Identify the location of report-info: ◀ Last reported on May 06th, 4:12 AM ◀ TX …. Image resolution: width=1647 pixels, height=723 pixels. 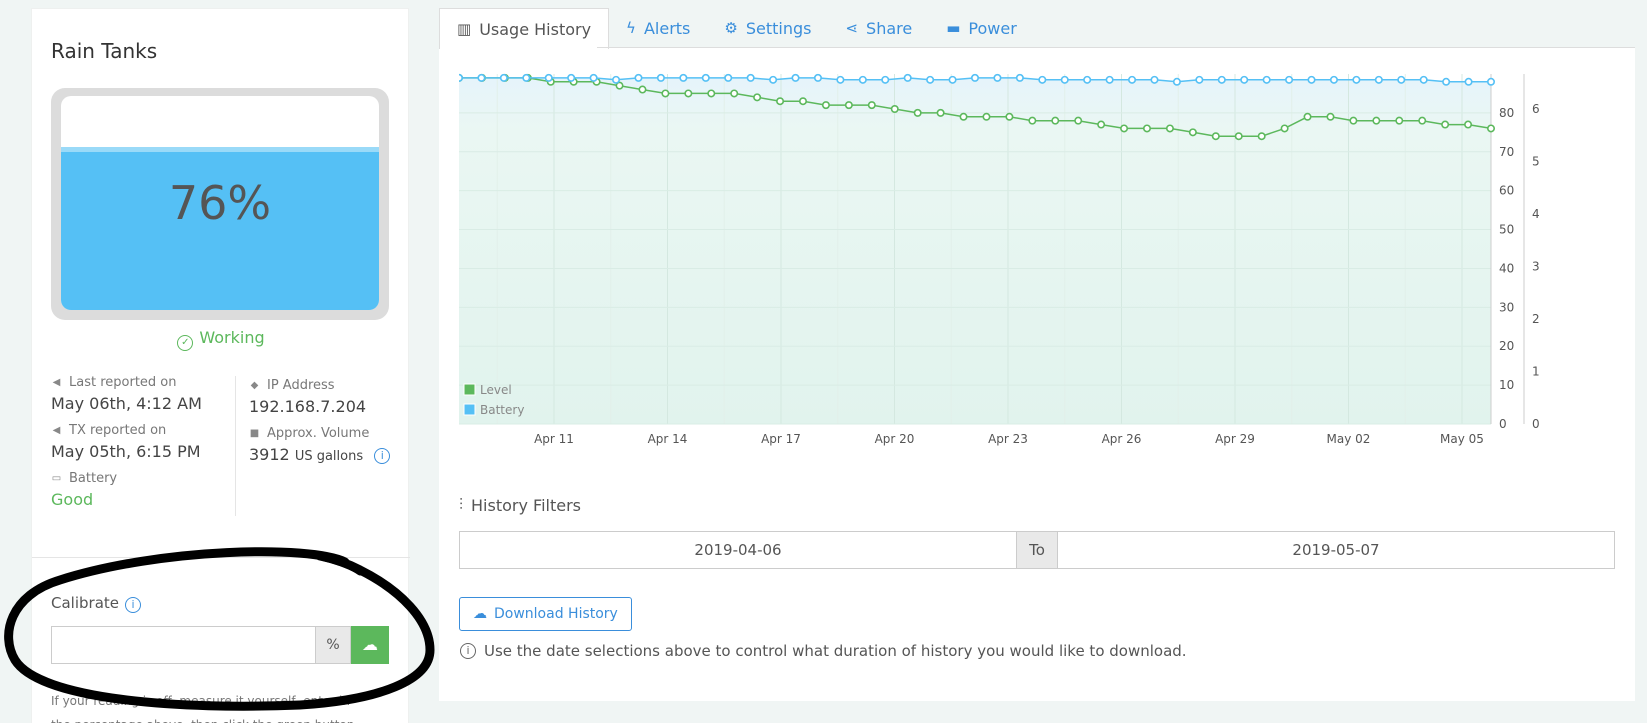
(137, 445).